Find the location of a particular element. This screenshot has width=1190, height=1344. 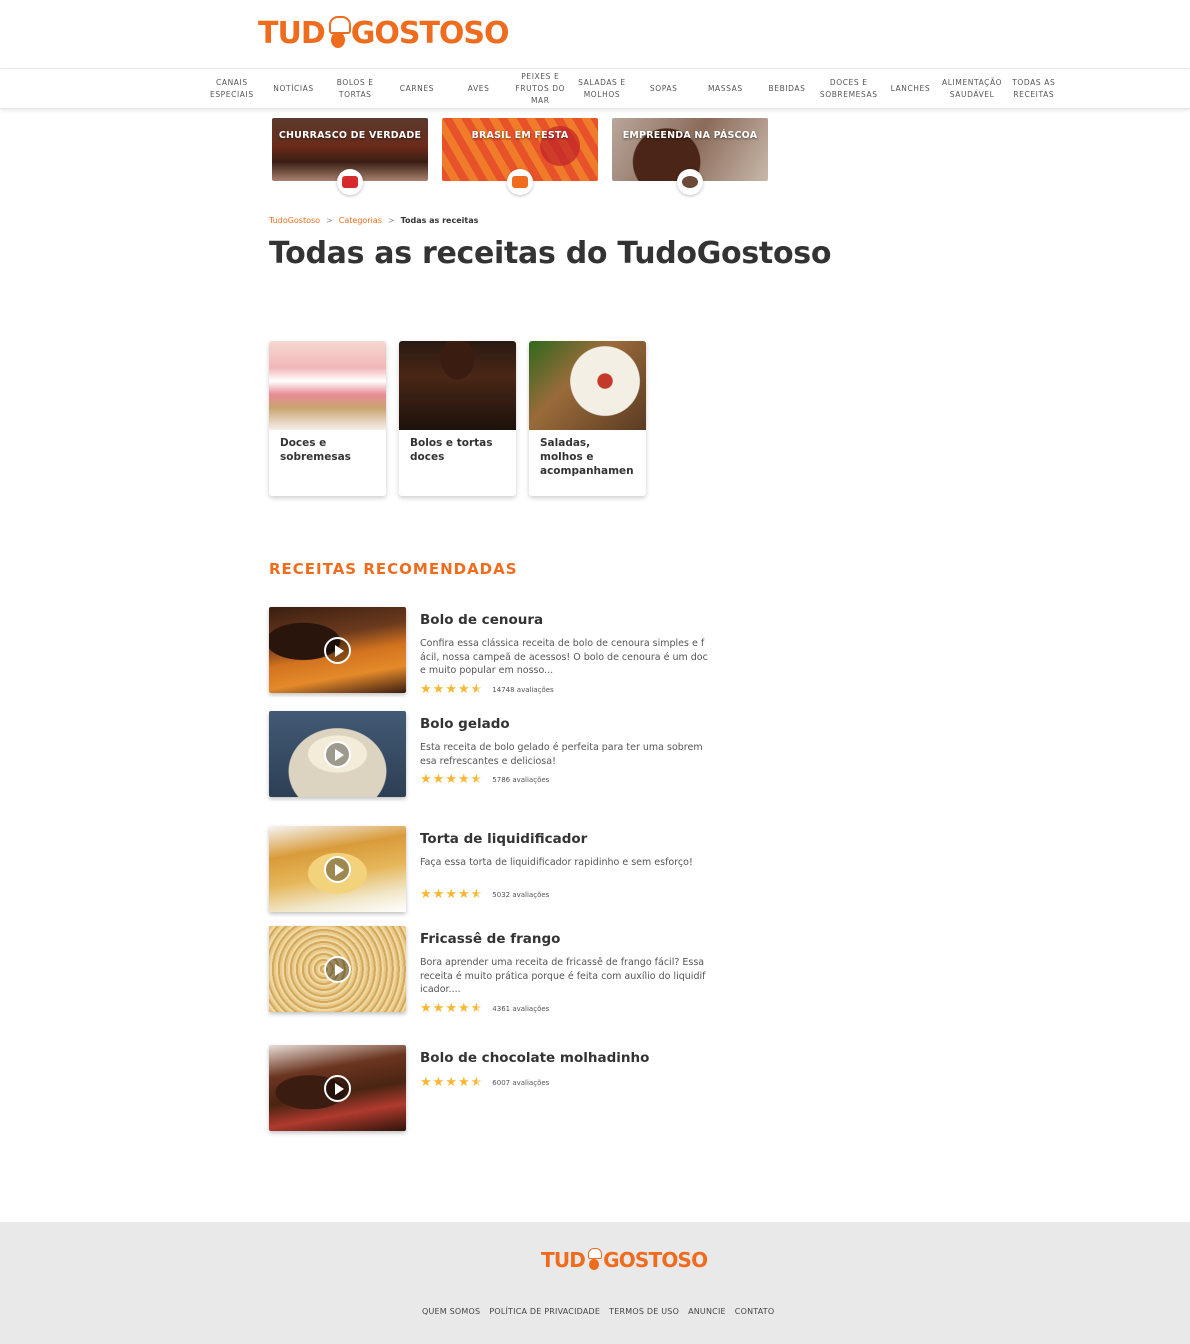

nav-item-lanches: LANCHES is located at coordinates (911, 89).